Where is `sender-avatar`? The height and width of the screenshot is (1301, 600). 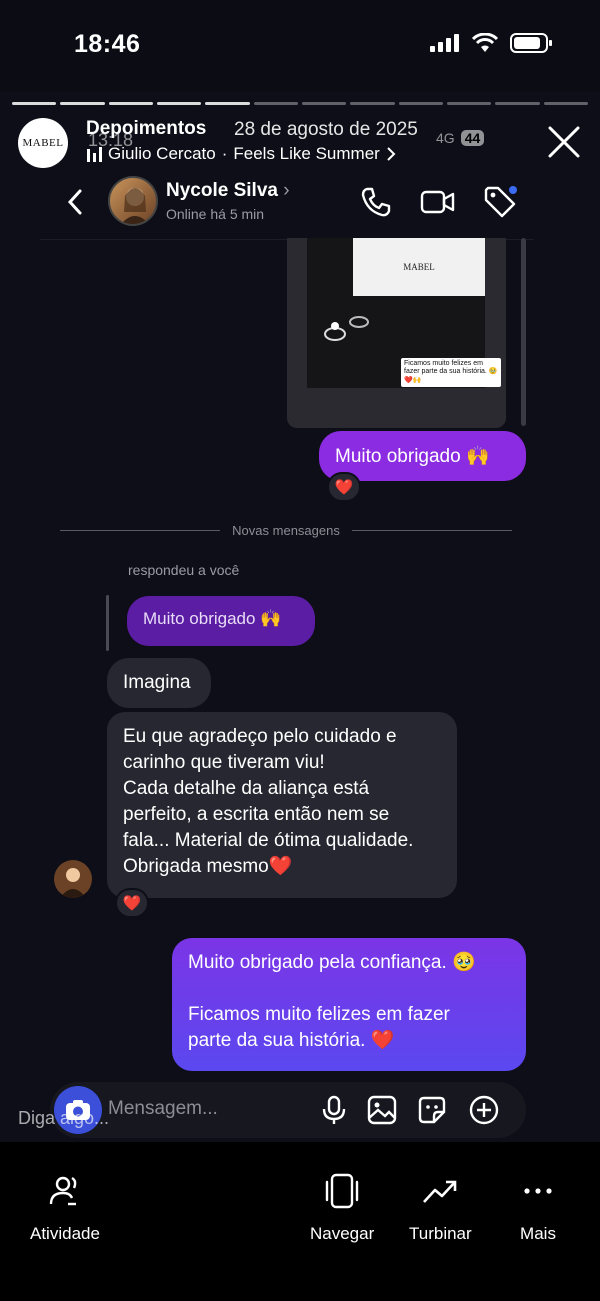
sender-avatar is located at coordinates (73, 879).